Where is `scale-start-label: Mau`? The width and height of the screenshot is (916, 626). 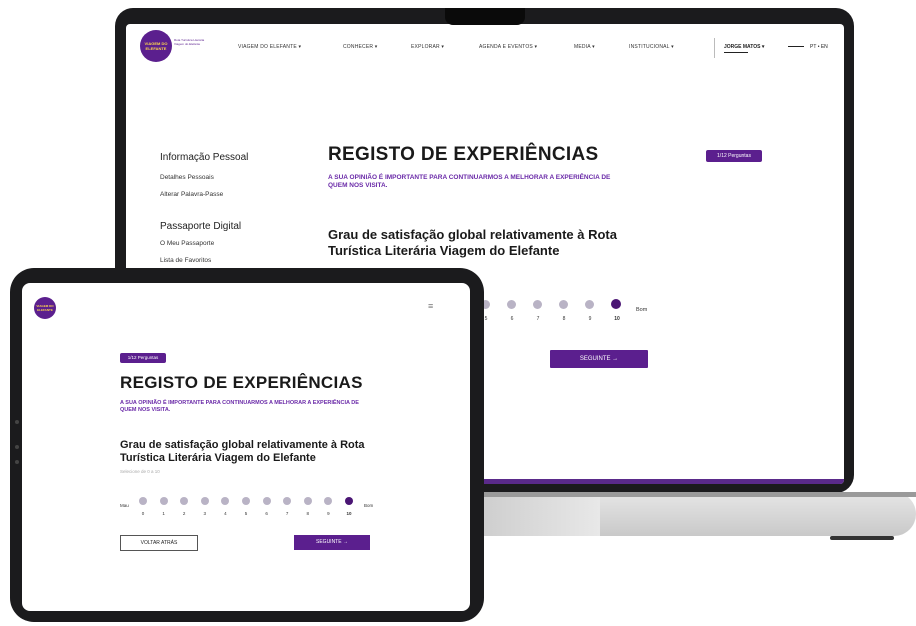
scale-start-label: Mau is located at coordinates (124, 505).